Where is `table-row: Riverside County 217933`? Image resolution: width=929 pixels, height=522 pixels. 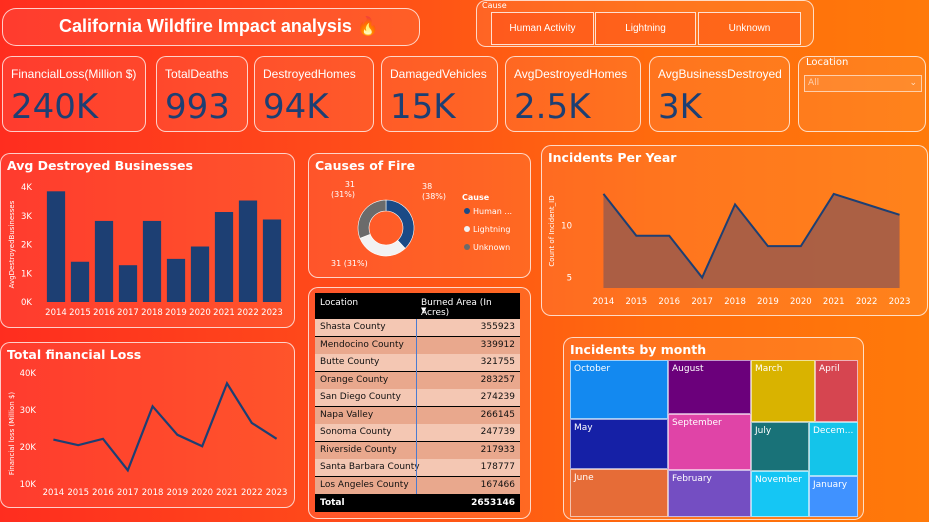 table-row: Riverside County 217933 is located at coordinates (417, 450).